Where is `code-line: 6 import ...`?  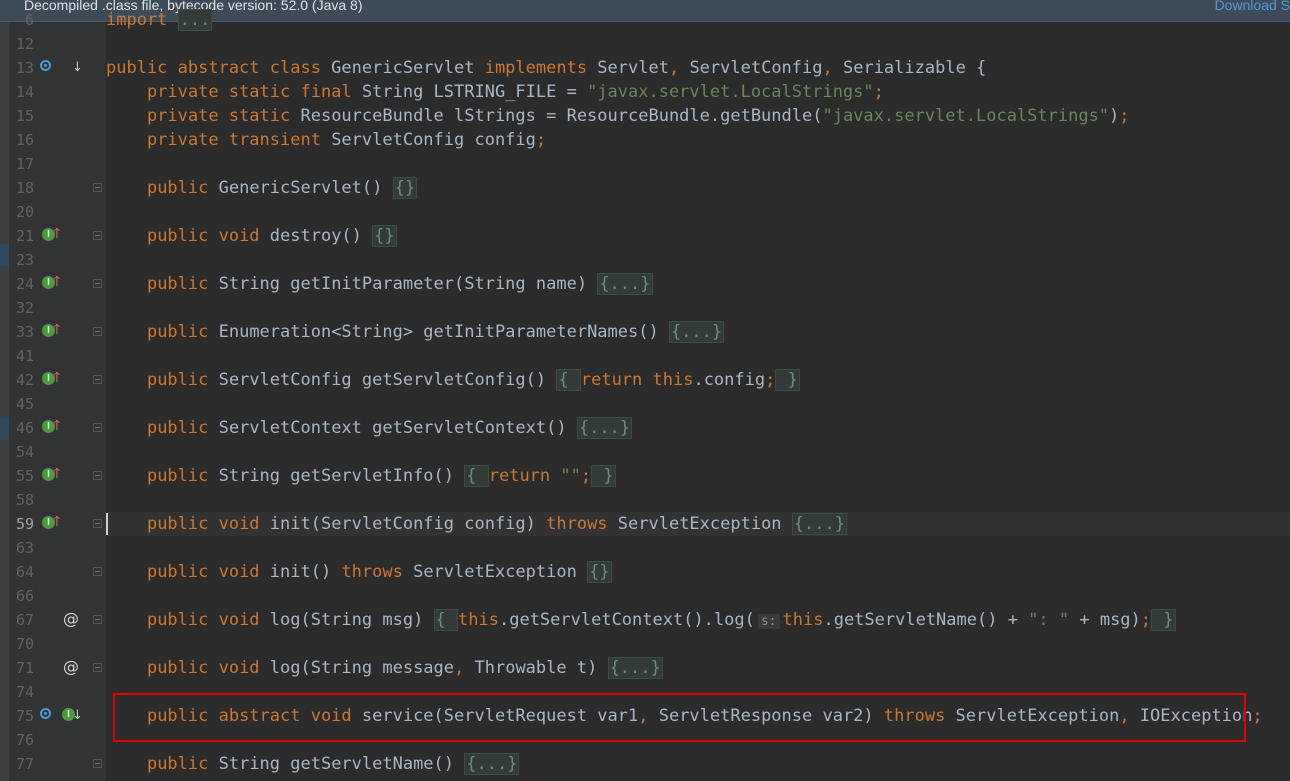
code-line: 6 import ... is located at coordinates (645, 20).